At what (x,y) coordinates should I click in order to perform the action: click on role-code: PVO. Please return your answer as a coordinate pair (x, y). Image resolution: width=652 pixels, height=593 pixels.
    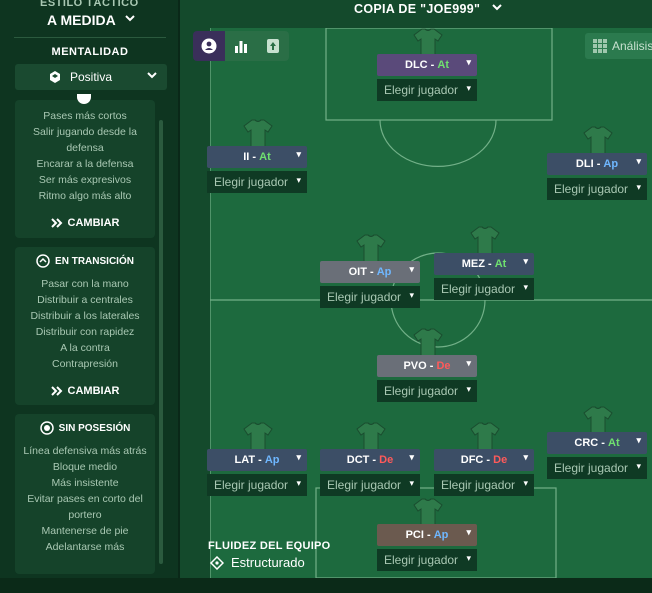
    Looking at the image, I should click on (415, 366).